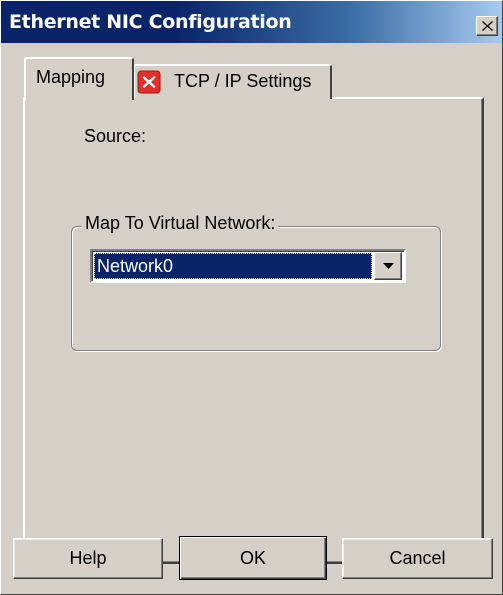 Image resolution: width=503 pixels, height=595 pixels. What do you see at coordinates (253, 558) in the screenshot?
I see `ok-button: OK` at bounding box center [253, 558].